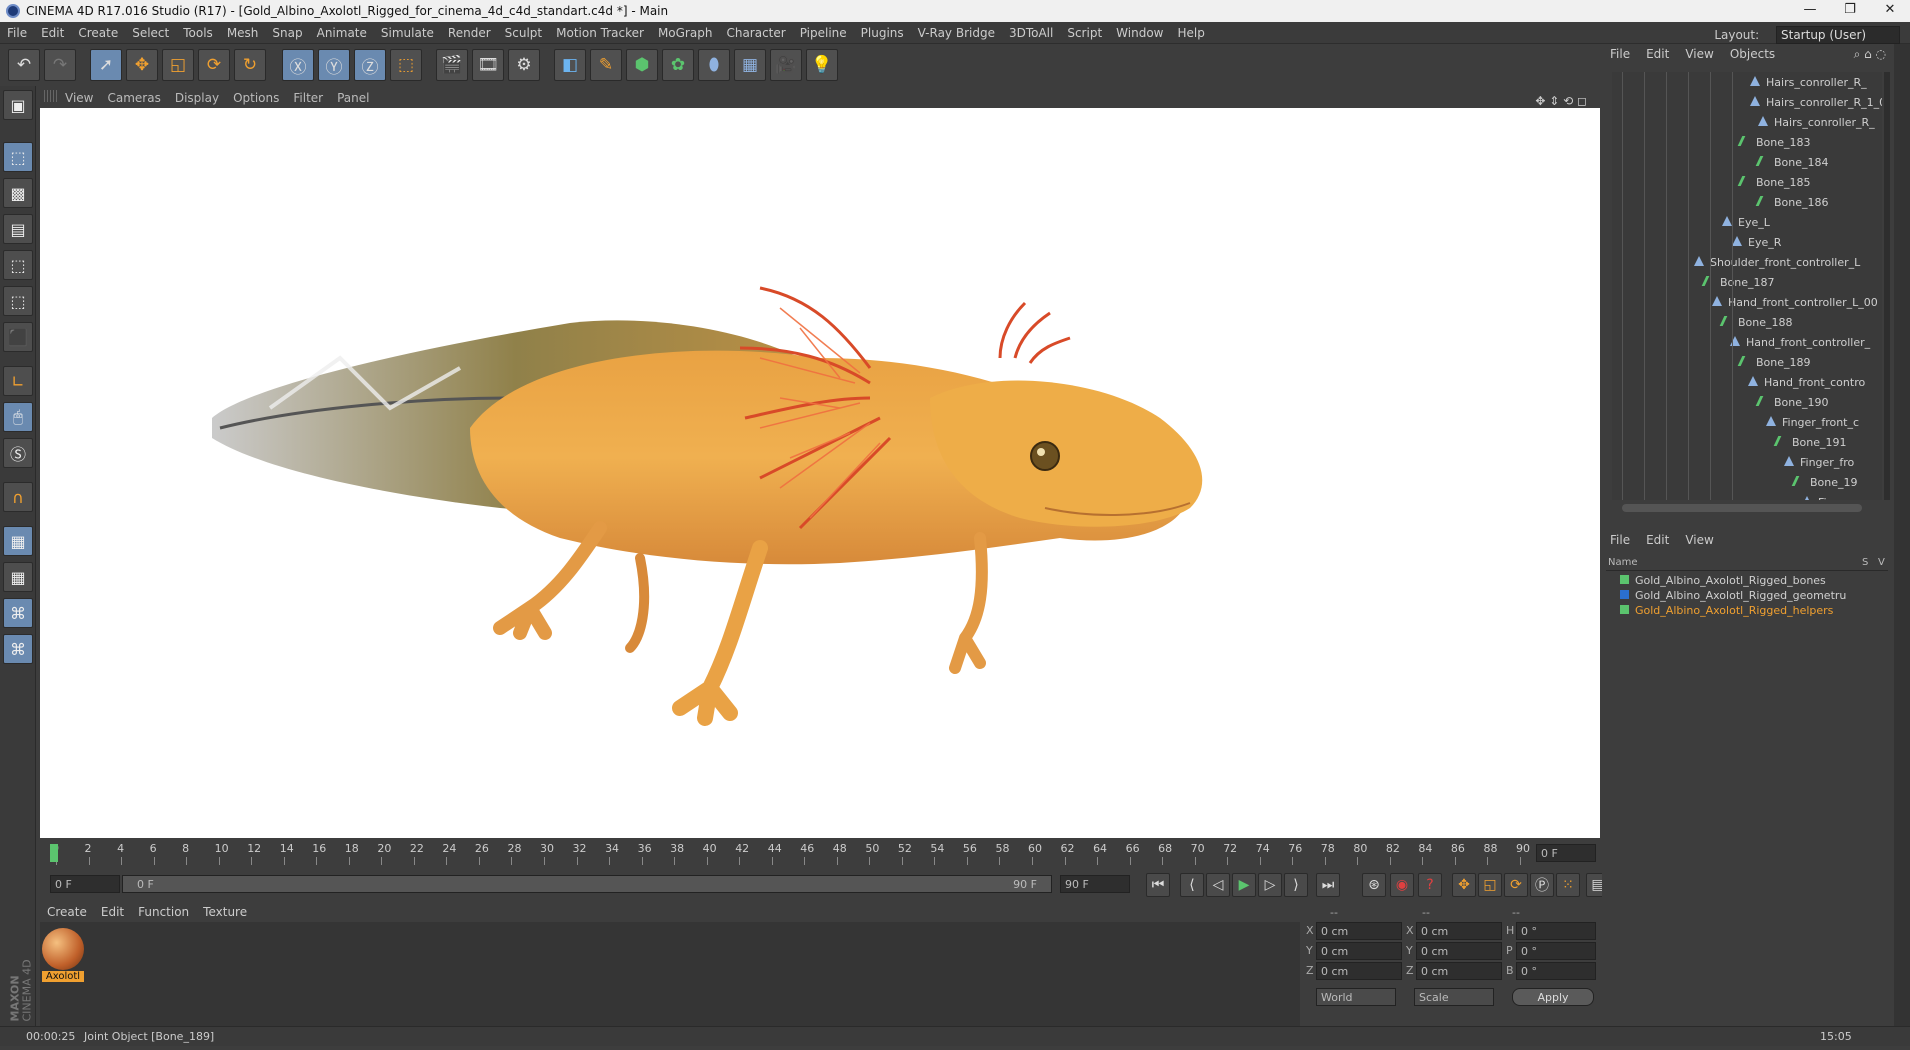  I want to click on viewport-menu-filter: Filter, so click(308, 96).